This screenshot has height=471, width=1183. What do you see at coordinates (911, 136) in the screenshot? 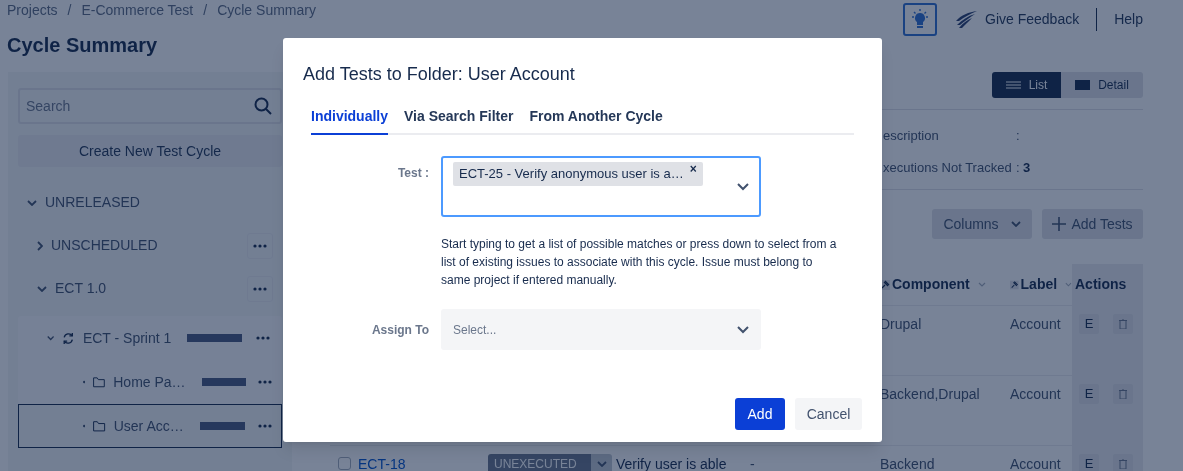
I see `detail-label: escription` at bounding box center [911, 136].